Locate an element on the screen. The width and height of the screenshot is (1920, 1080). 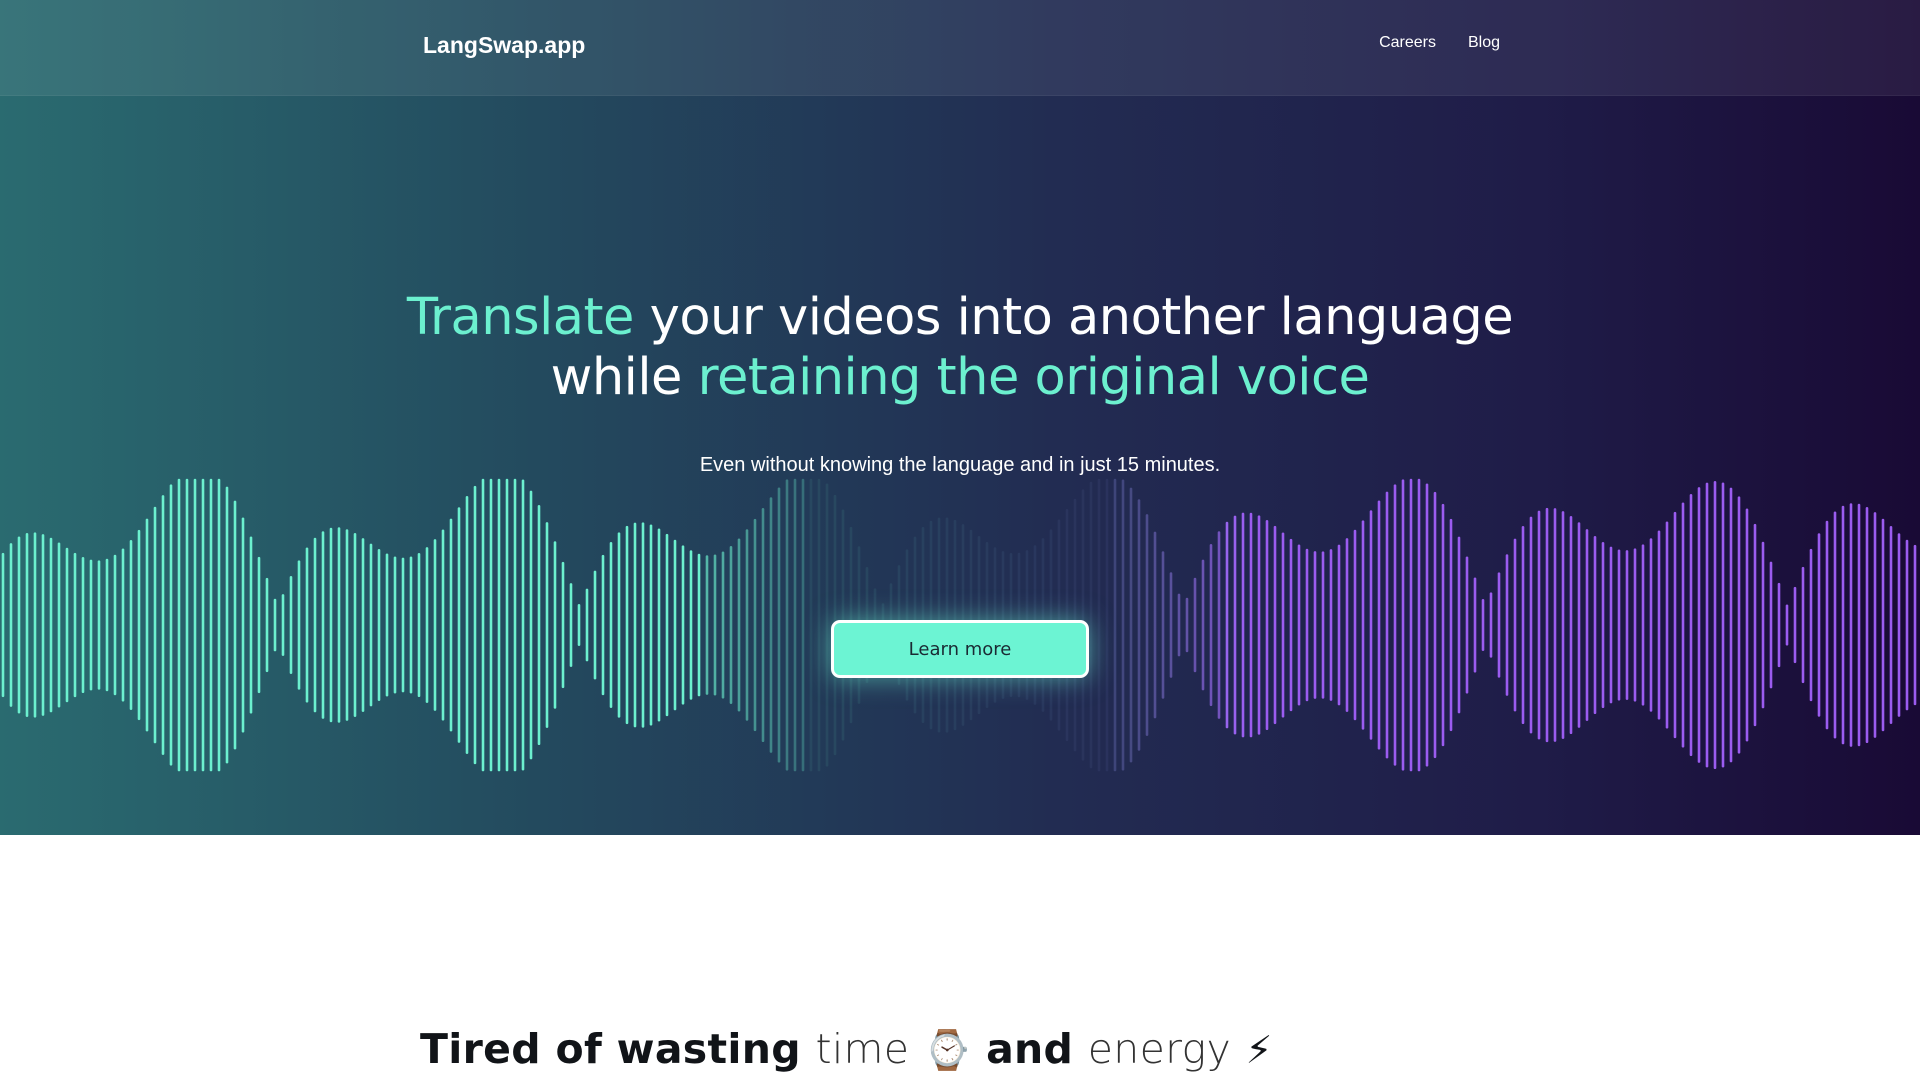
title-time-word: time is located at coordinates (862, 1049).